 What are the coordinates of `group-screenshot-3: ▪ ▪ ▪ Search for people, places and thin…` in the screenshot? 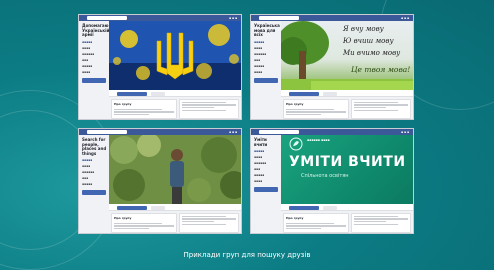 It's located at (160, 181).